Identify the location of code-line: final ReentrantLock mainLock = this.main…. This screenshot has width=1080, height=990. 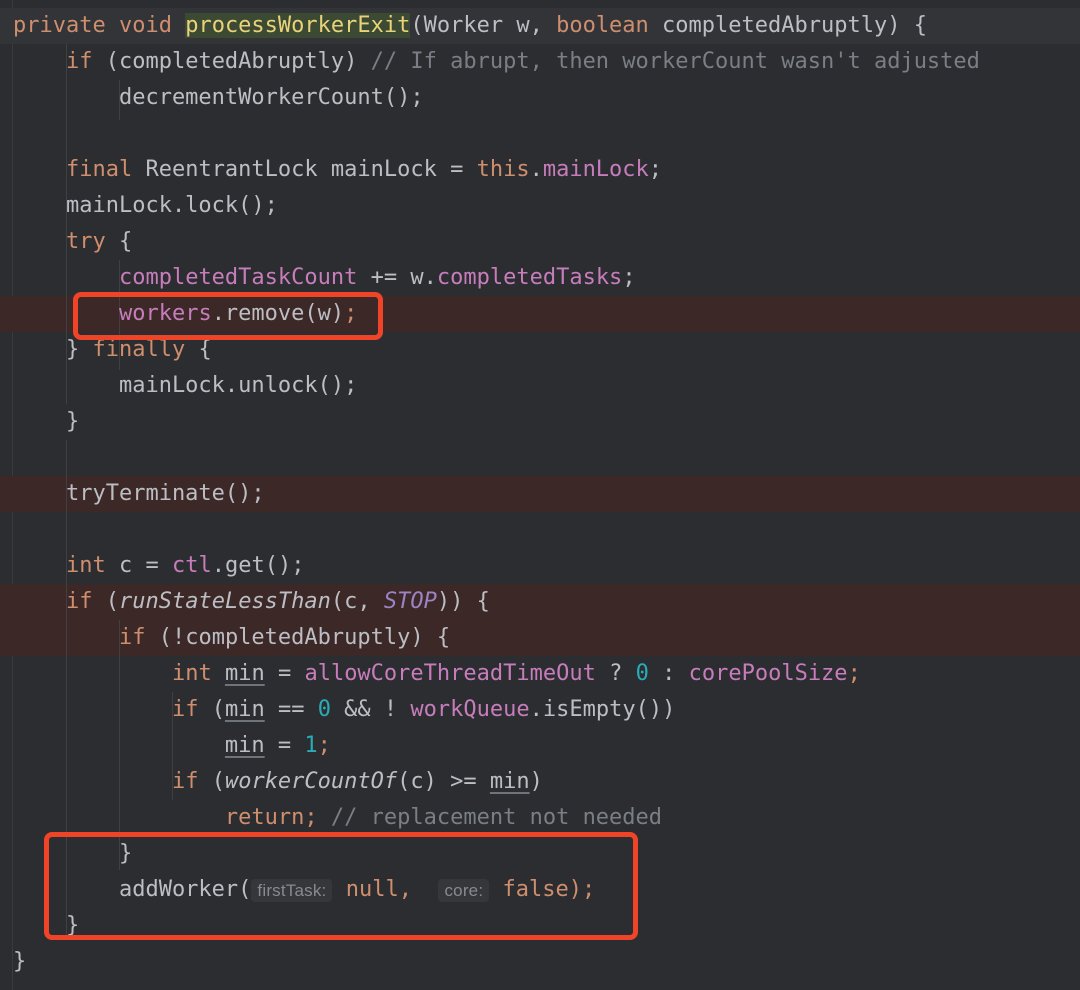
(540, 170).